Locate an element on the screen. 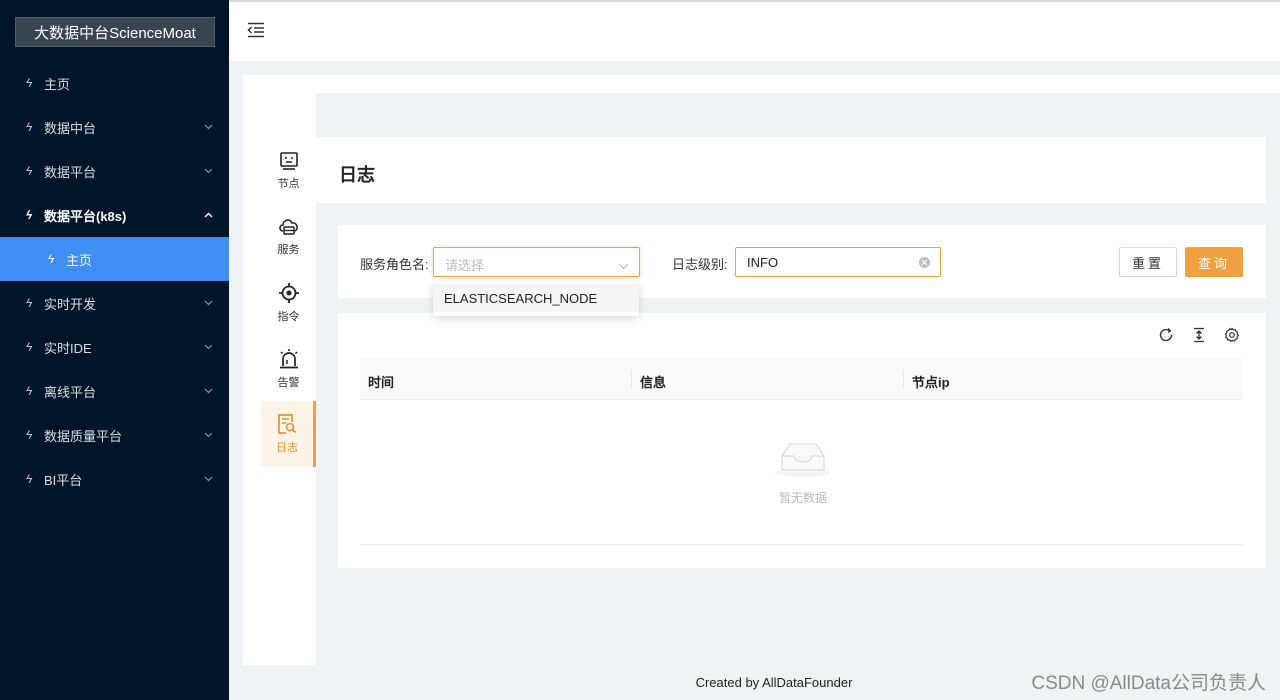  vertical-tabbar: 节点 服务 指令 告警 日志 is located at coordinates (288, 379).